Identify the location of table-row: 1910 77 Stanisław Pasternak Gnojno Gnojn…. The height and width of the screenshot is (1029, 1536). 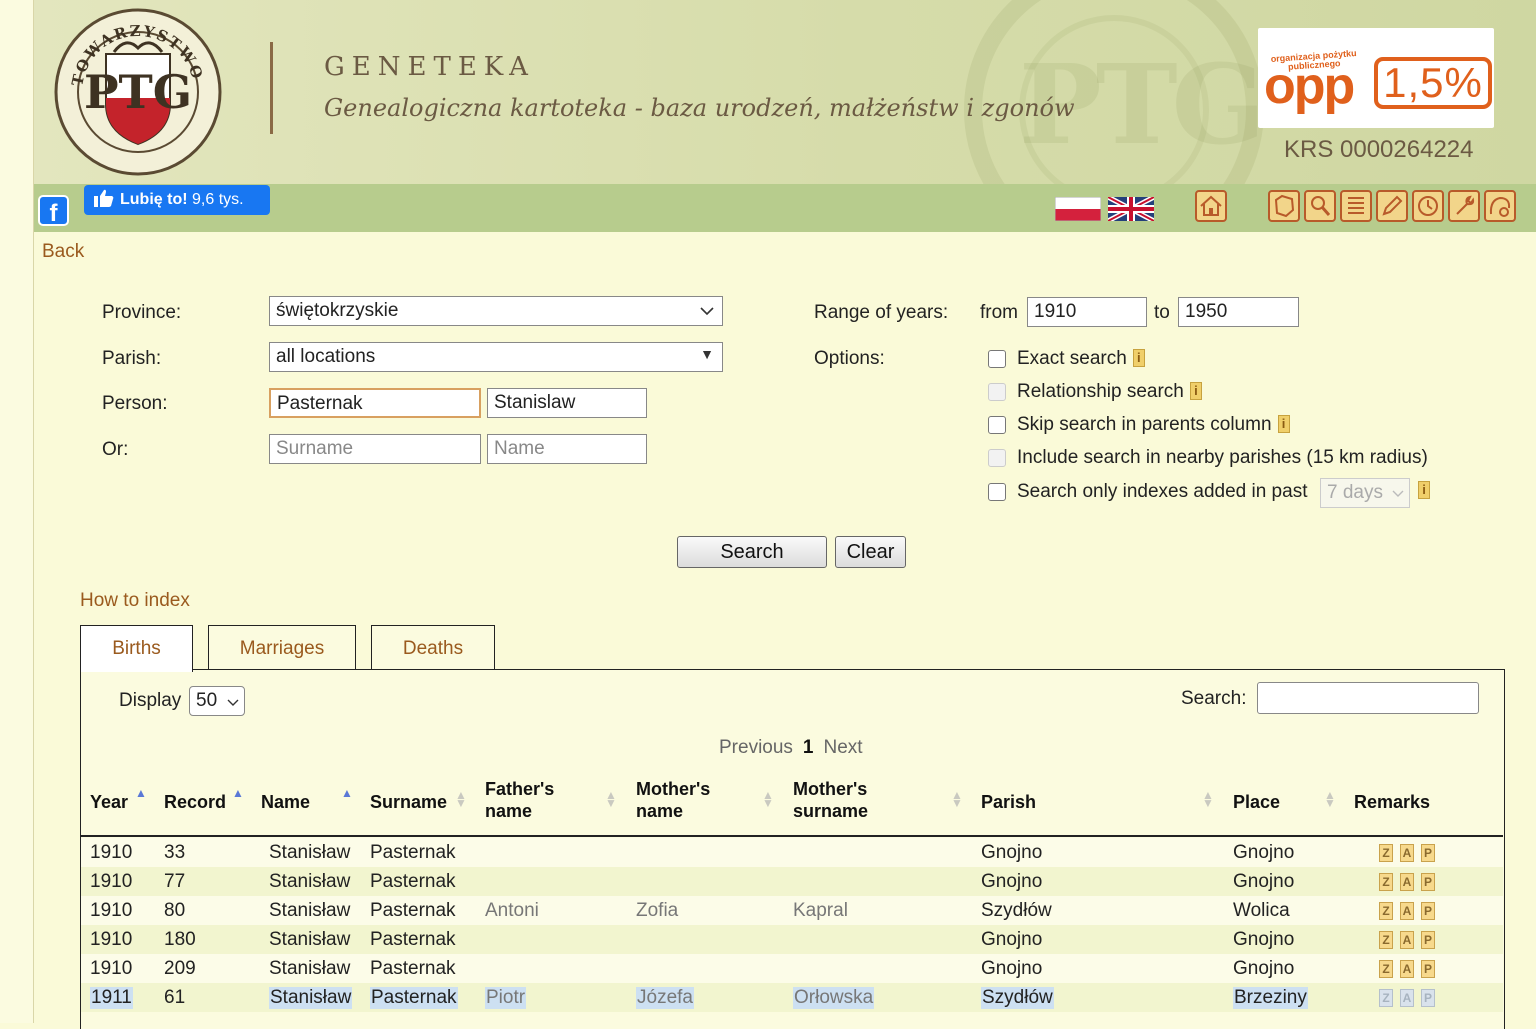
(792, 881).